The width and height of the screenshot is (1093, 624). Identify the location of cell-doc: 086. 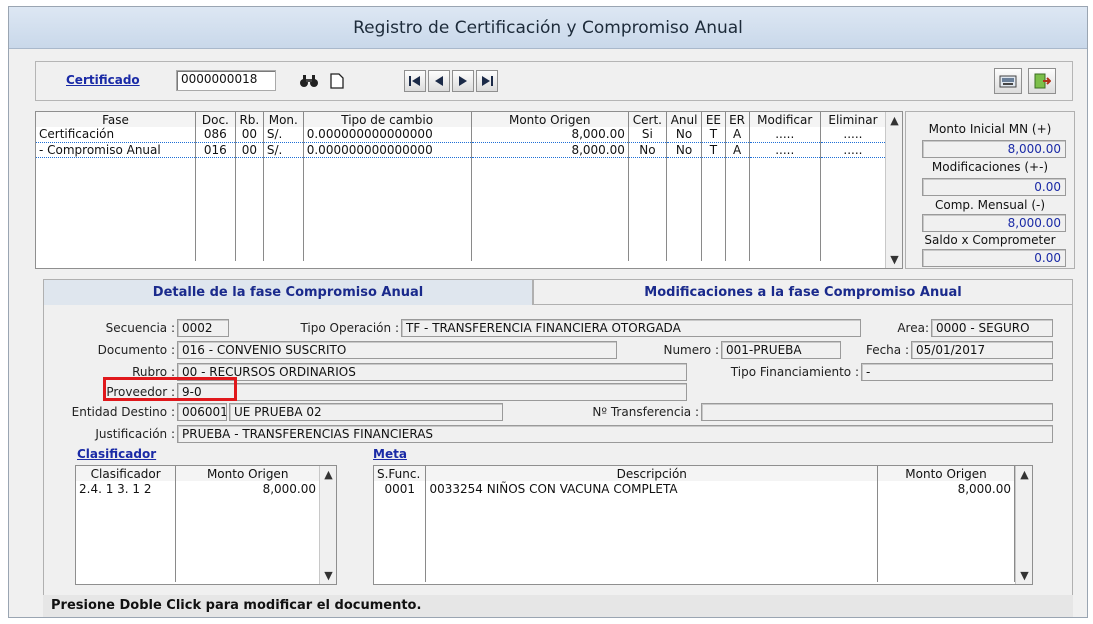
(215, 134).